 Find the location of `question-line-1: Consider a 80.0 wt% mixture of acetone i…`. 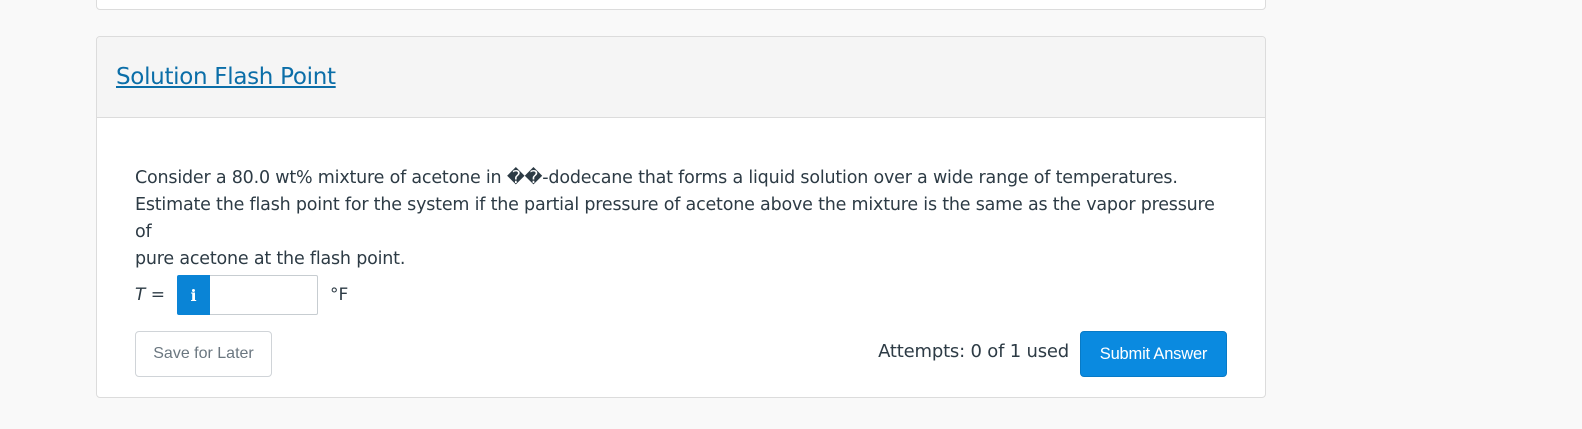

question-line-1: Consider a 80.0 wt% mixture of acetone i… is located at coordinates (656, 178).